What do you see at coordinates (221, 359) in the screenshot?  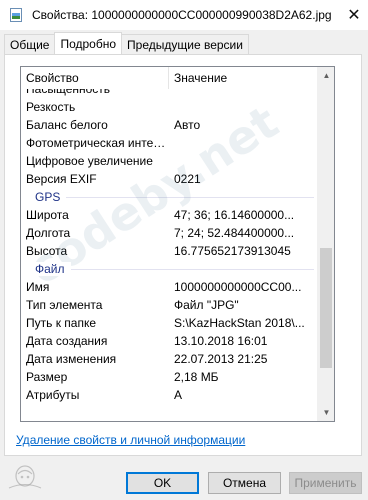 I see `property-value: 22.07.2013 21:25` at bounding box center [221, 359].